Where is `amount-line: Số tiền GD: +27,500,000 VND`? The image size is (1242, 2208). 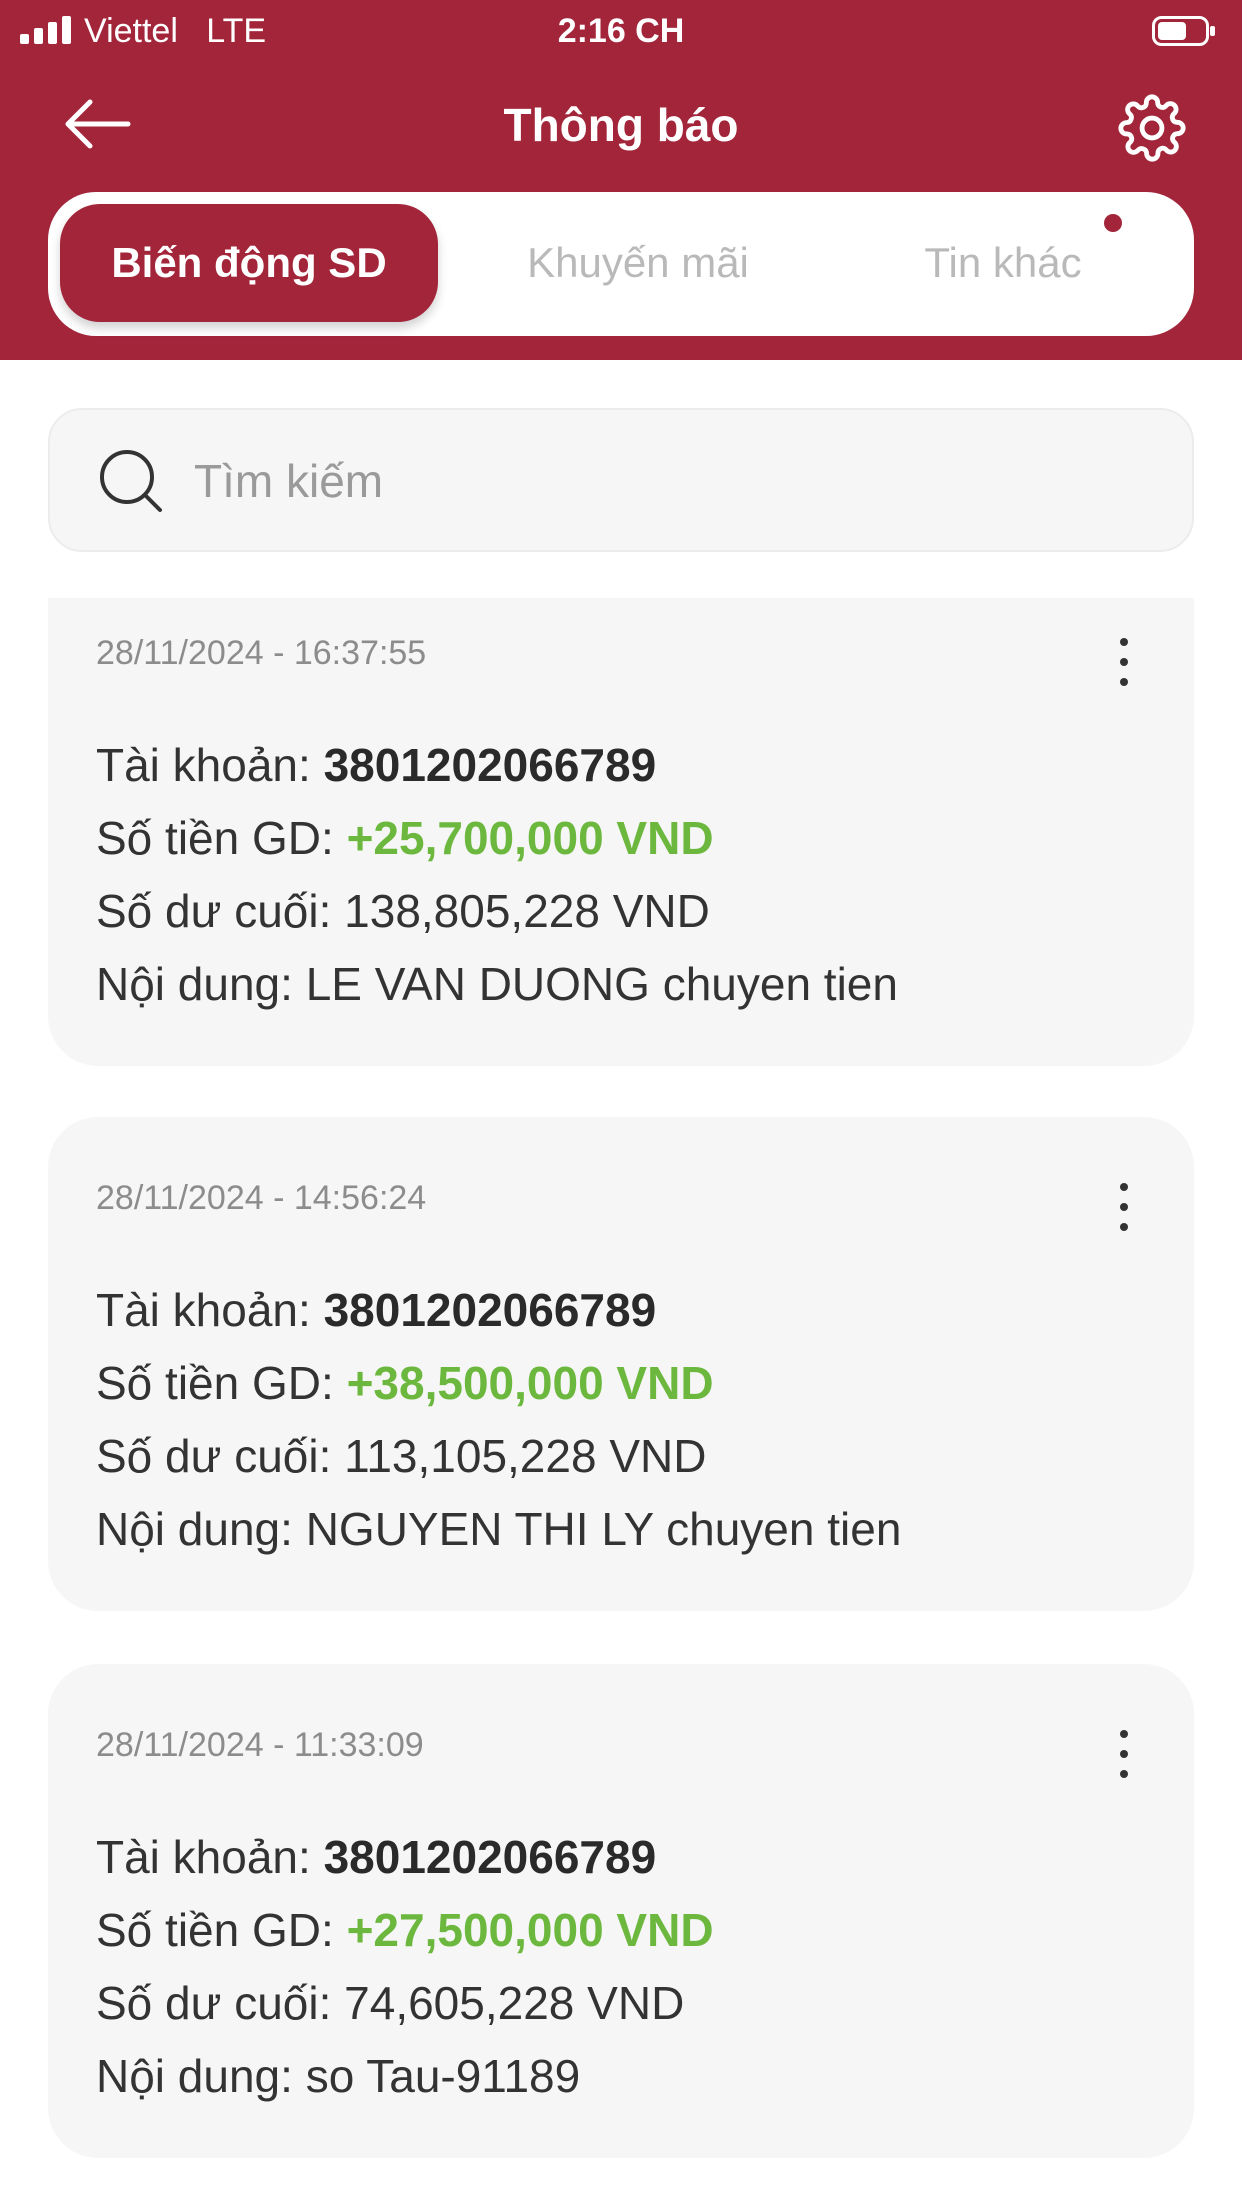
amount-line: Số tiền GD: +27,500,000 VND is located at coordinates (405, 1930).